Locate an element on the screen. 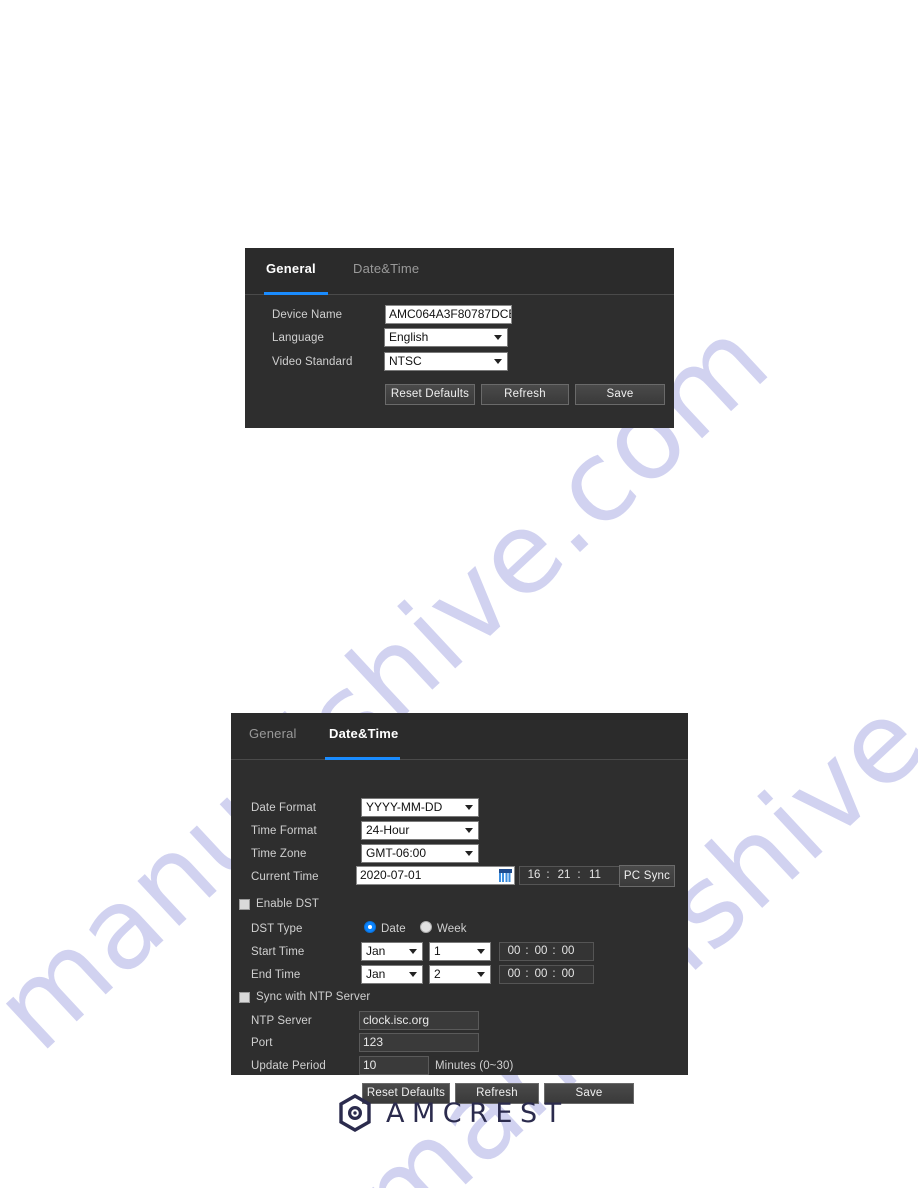 The width and height of the screenshot is (918, 1188). video-standard-label: Video Standard is located at coordinates (312, 362).